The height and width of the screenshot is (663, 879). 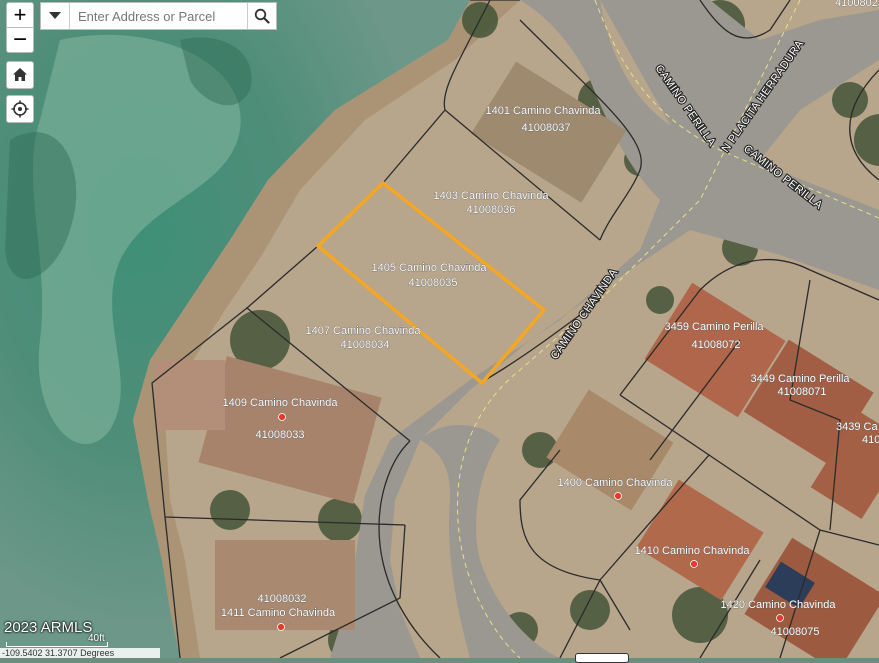 What do you see at coordinates (48, 627) in the screenshot?
I see `copyright-text: 2023 ARMLS` at bounding box center [48, 627].